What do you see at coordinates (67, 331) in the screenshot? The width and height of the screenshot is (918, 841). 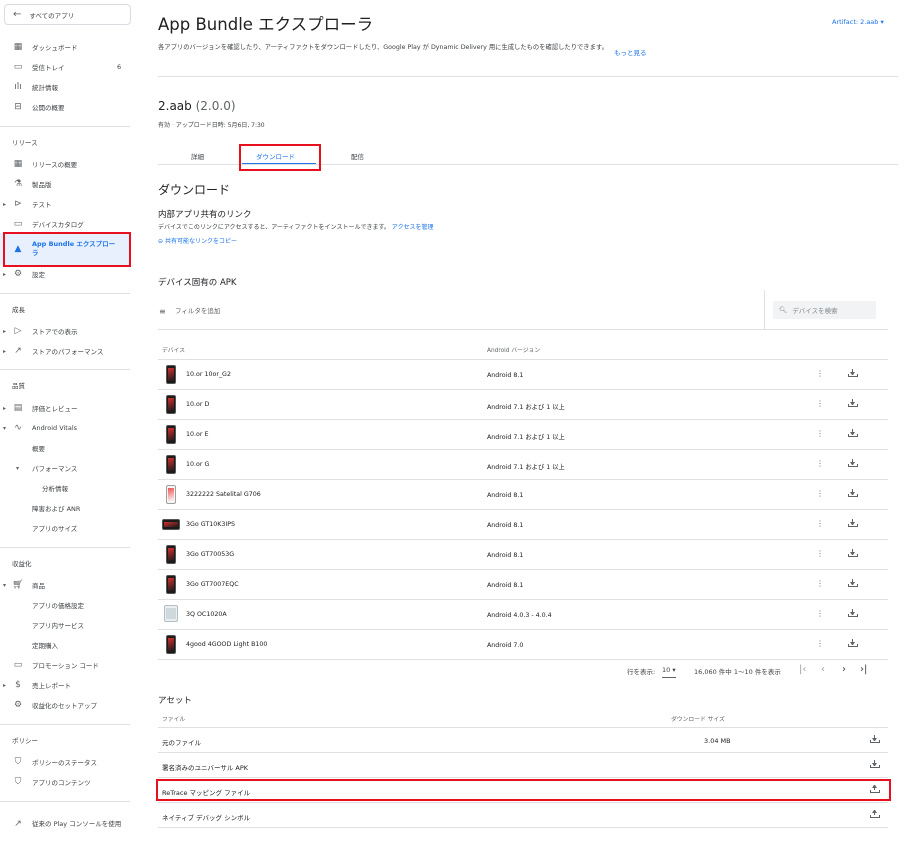 I see `sidebar-item-store-presence: ▸ ▷ ストアでの表示` at bounding box center [67, 331].